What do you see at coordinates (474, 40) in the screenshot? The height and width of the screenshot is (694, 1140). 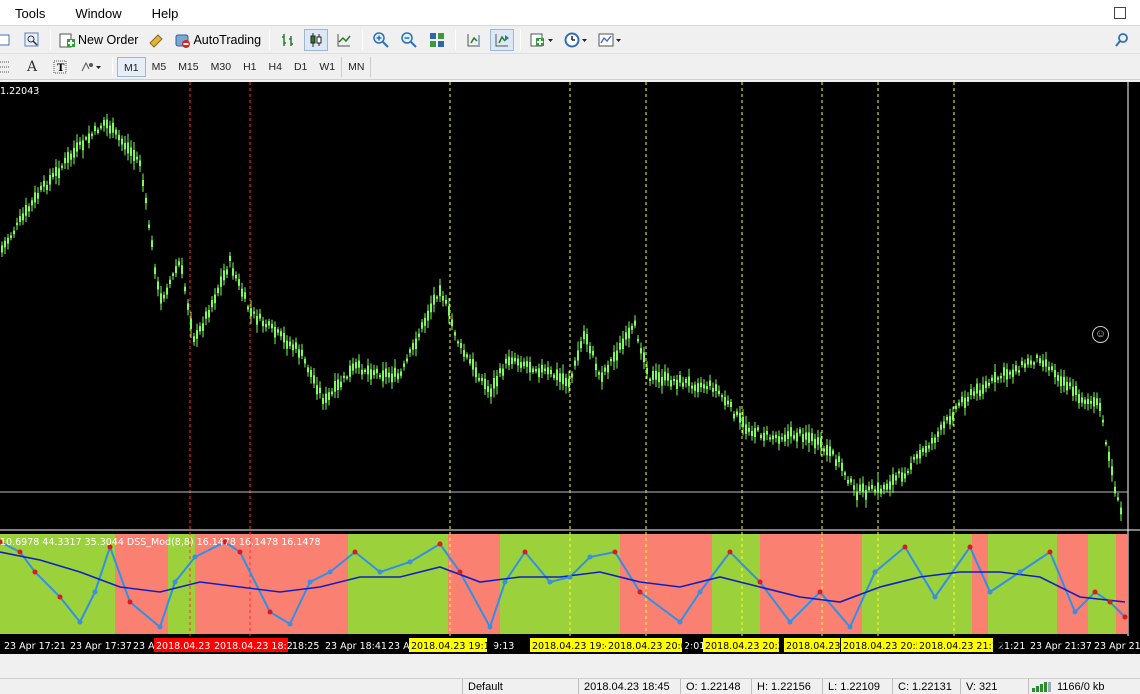 I see `chart-shift-icon` at bounding box center [474, 40].